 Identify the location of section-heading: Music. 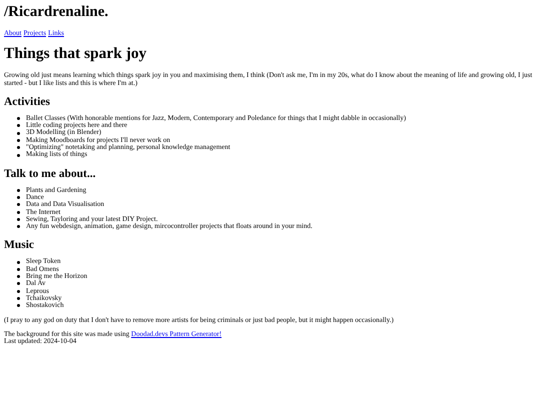
(19, 245).